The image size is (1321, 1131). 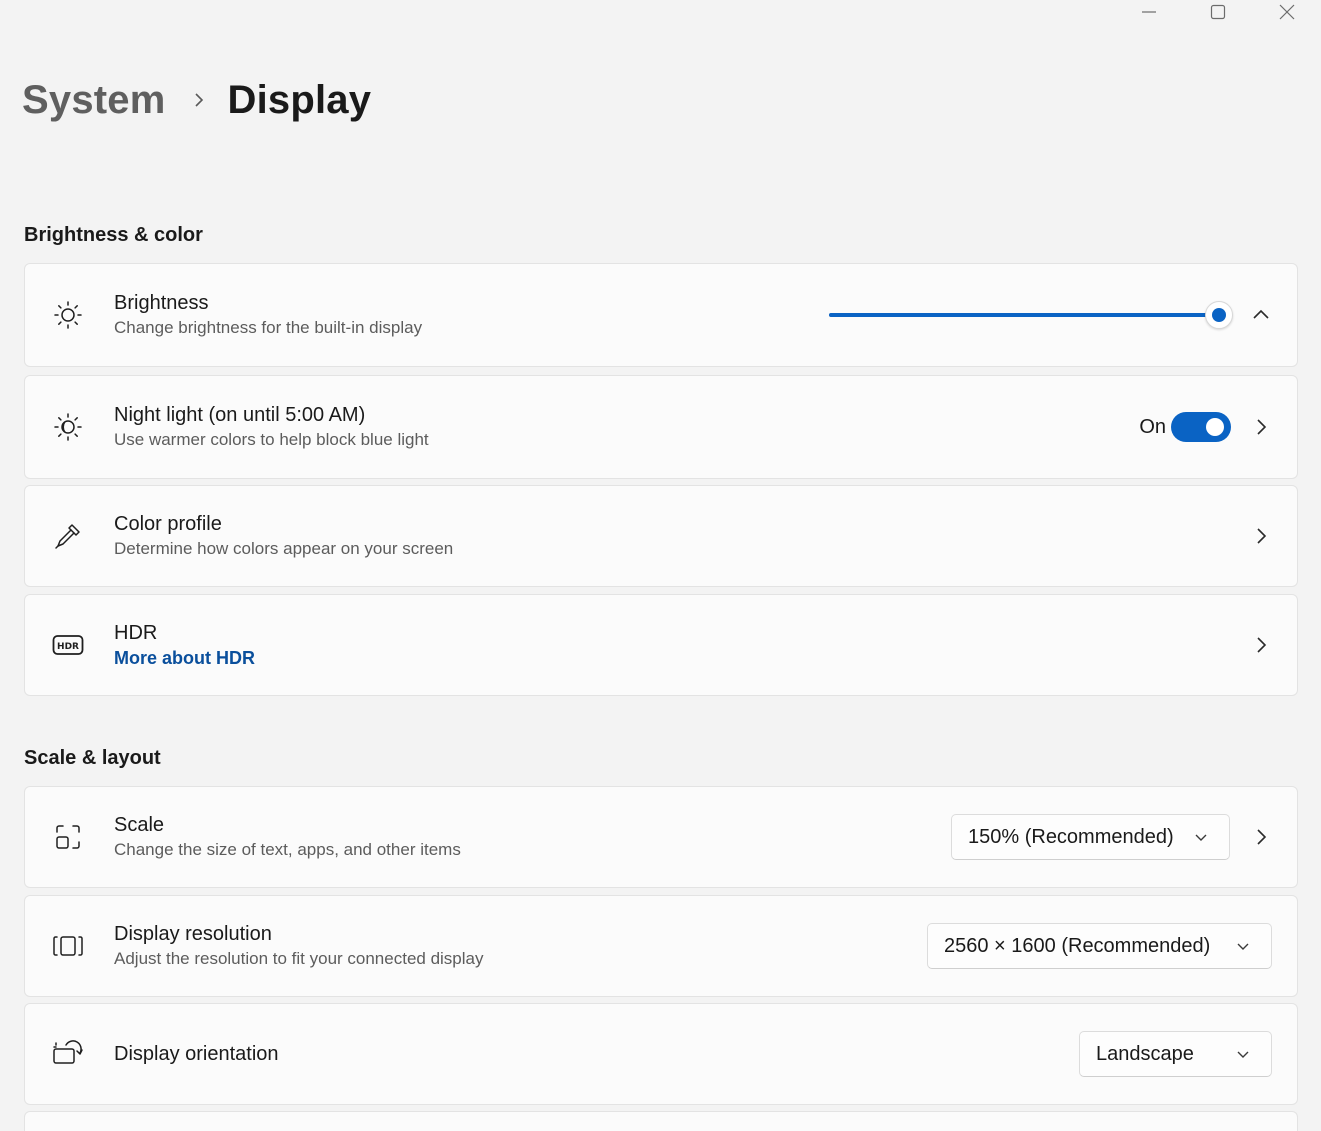 What do you see at coordinates (168, 524) in the screenshot?
I see `color-profile-title: Color profile` at bounding box center [168, 524].